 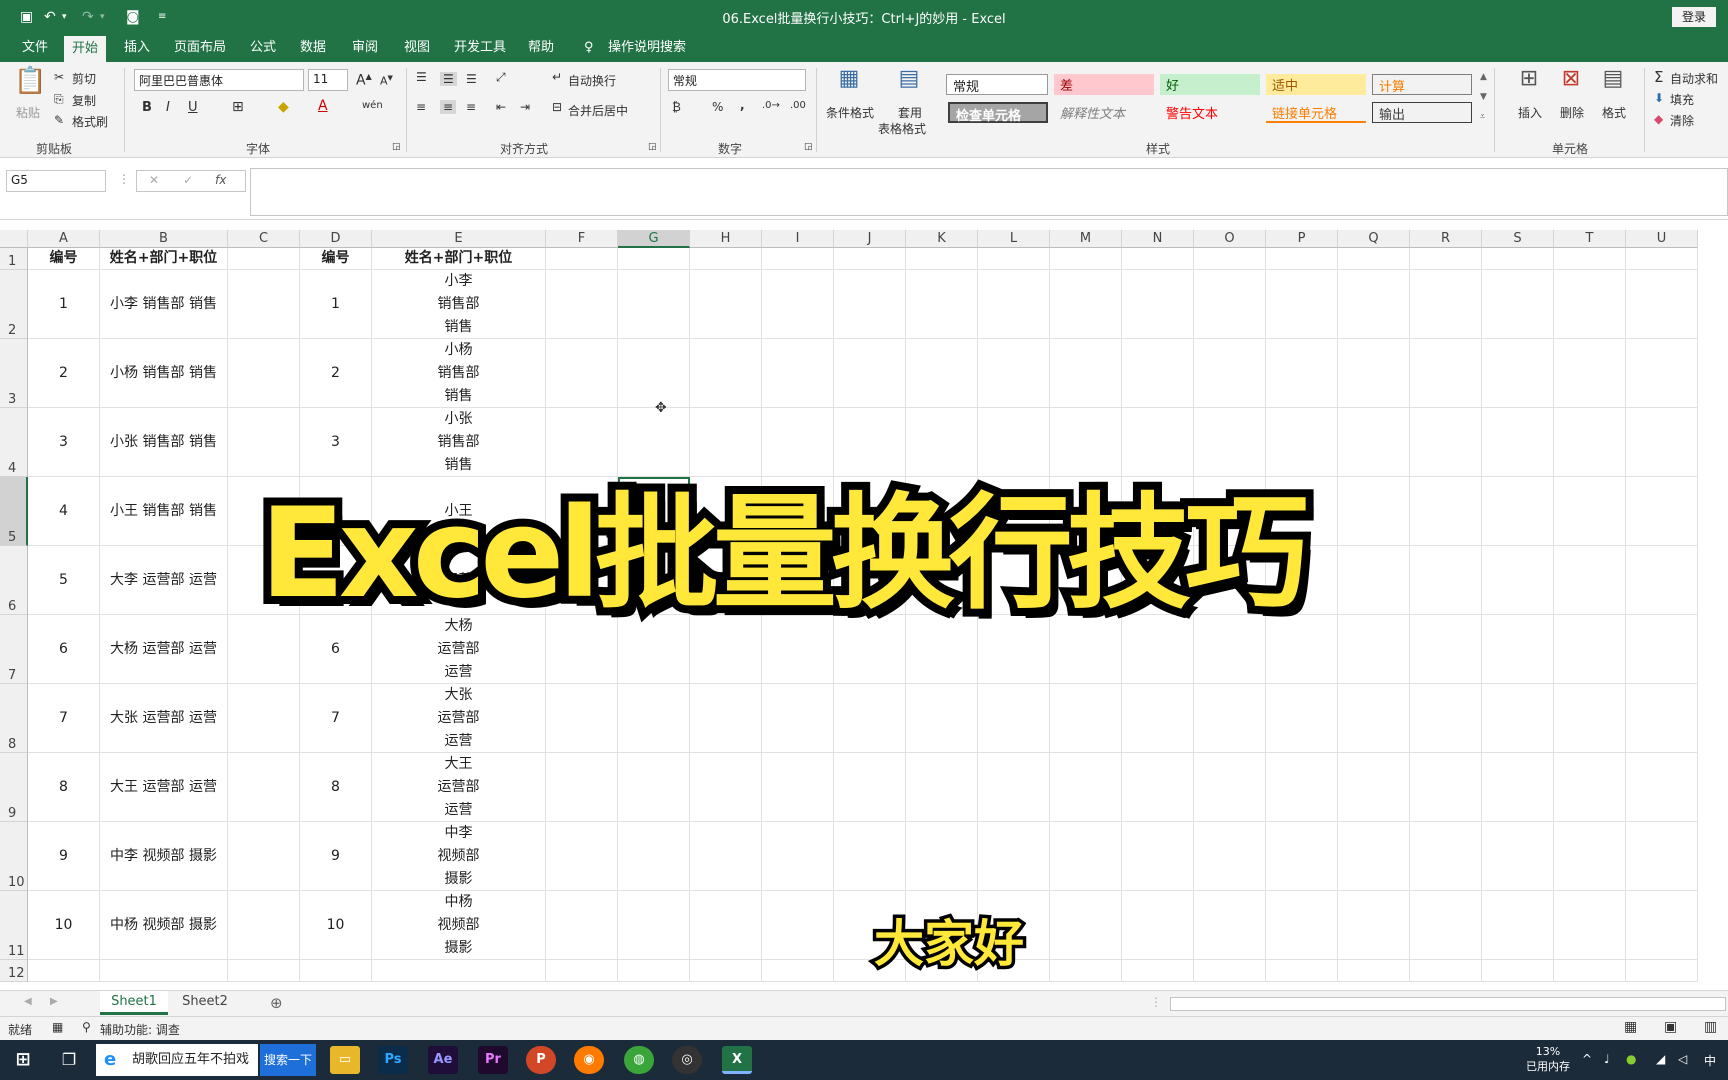 I want to click on copy-button: 复制, so click(x=84, y=100).